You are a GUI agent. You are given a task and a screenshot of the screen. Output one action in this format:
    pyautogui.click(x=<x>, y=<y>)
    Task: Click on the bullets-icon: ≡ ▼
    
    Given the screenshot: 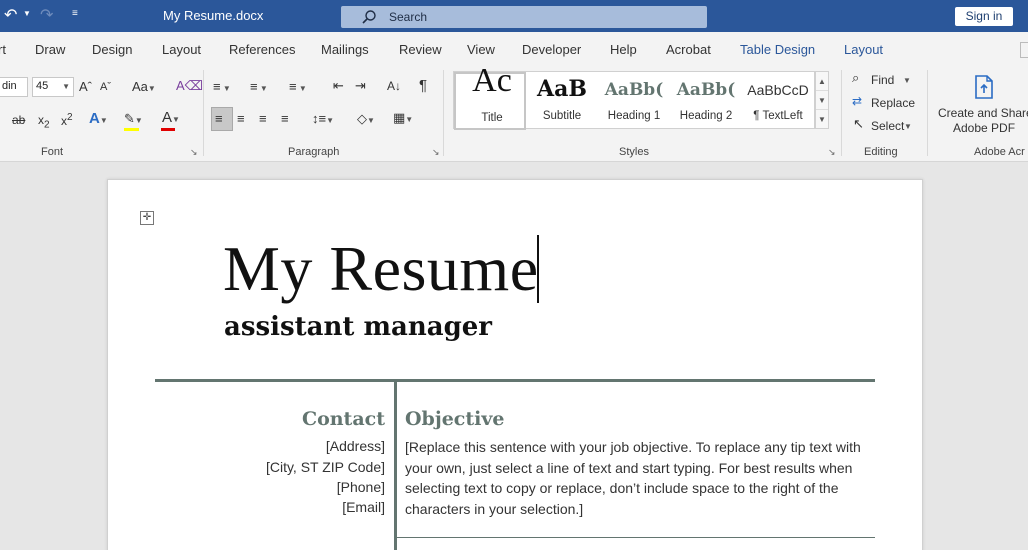 What is the action you would take?
    pyautogui.click(x=222, y=88)
    